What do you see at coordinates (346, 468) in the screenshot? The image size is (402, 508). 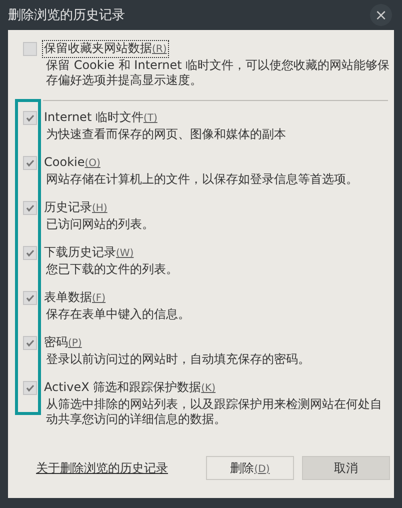 I see `dialog-button: 取消` at bounding box center [346, 468].